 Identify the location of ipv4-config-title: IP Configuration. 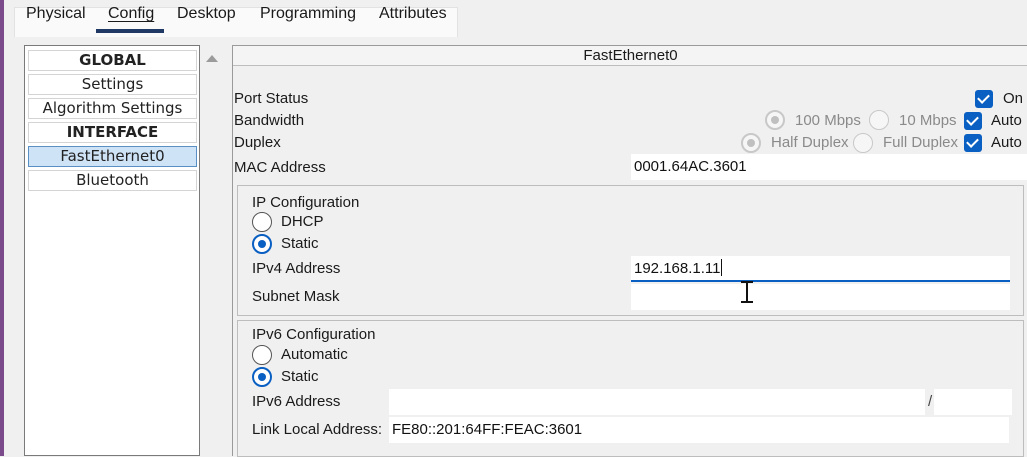
(306, 202).